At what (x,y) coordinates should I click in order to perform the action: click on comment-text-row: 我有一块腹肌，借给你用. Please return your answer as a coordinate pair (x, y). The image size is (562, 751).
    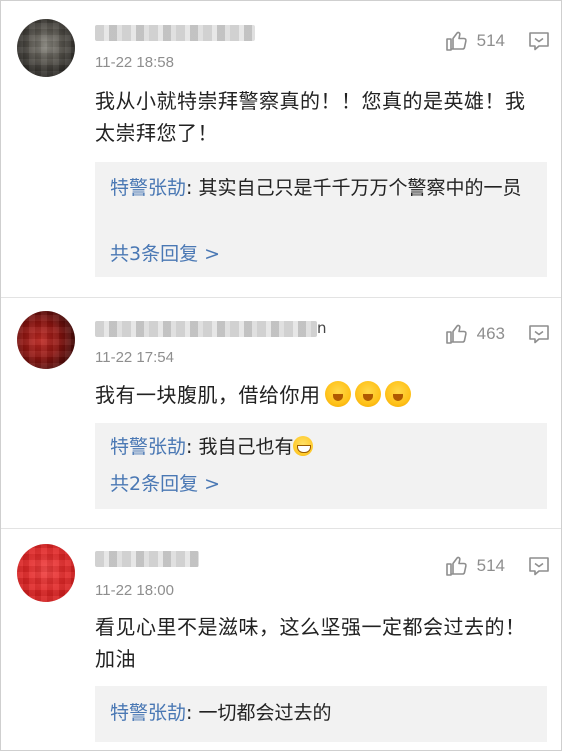
    Looking at the image, I should click on (315, 395).